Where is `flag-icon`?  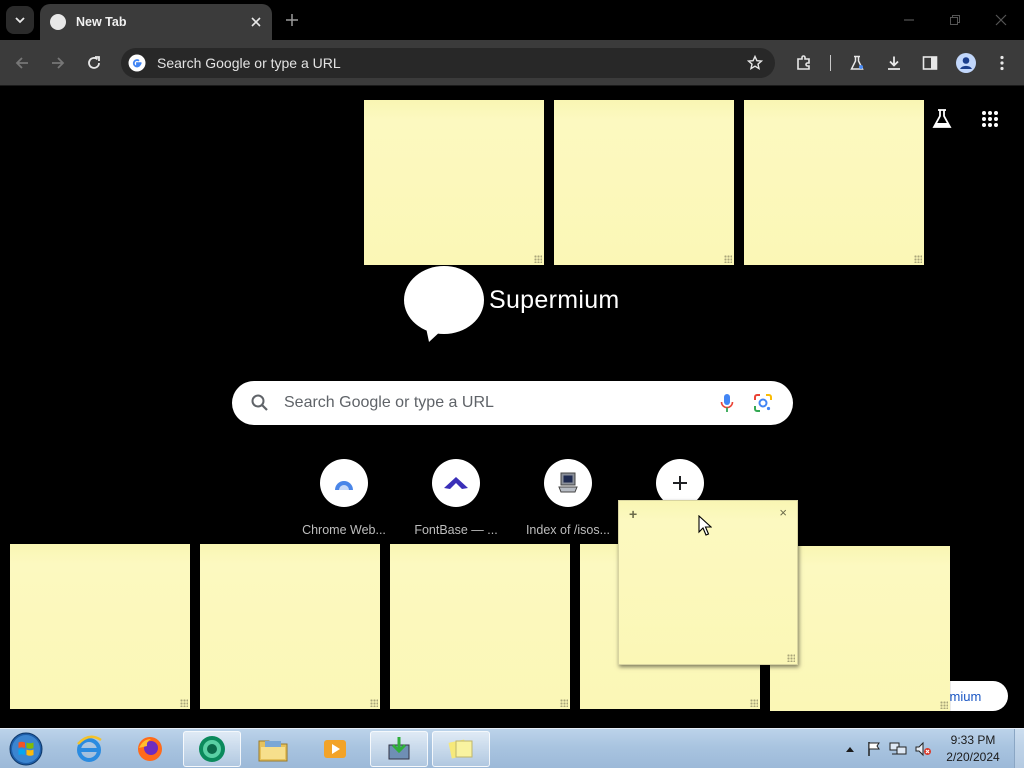 flag-icon is located at coordinates (874, 749).